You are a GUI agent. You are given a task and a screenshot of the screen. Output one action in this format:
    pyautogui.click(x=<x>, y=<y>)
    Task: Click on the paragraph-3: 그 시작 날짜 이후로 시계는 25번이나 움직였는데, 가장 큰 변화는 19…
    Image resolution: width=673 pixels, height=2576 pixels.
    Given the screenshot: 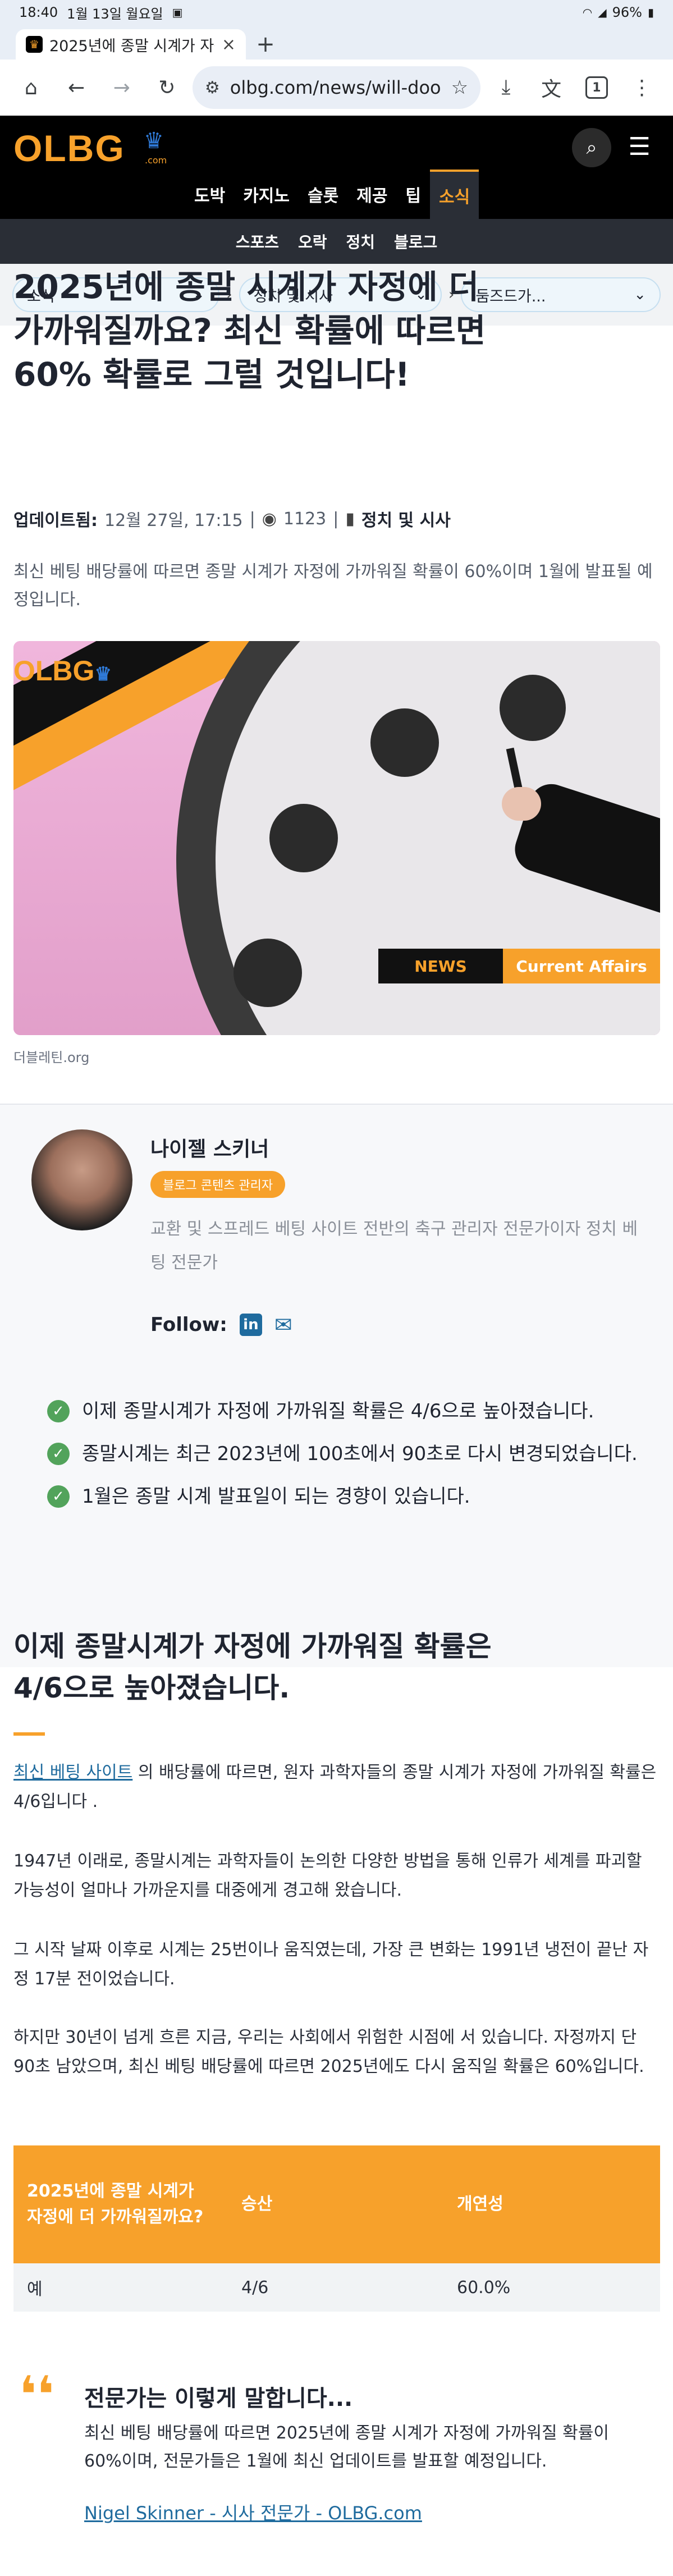 What is the action you would take?
    pyautogui.click(x=331, y=1964)
    